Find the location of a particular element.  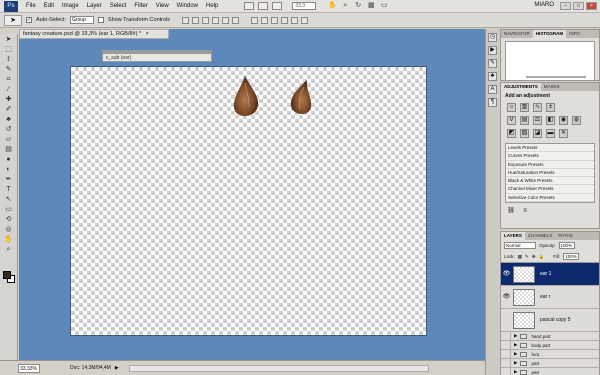

menu-select: Select is located at coordinates (118, 6).